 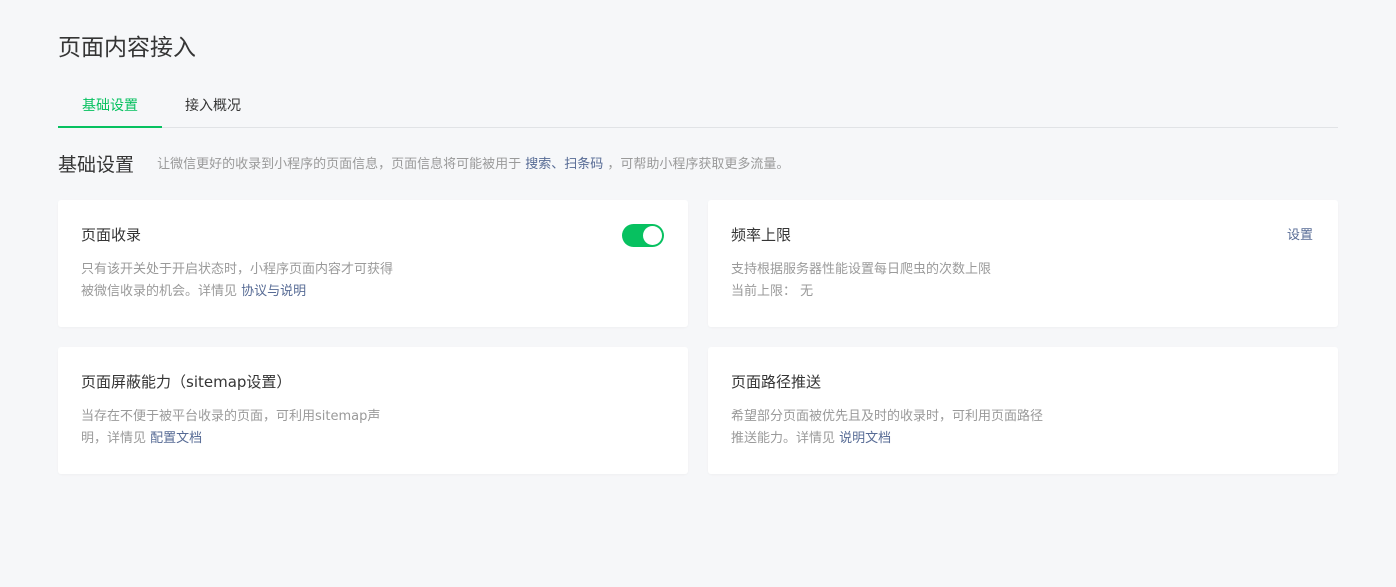 I want to click on toggle-knob, so click(x=652, y=235).